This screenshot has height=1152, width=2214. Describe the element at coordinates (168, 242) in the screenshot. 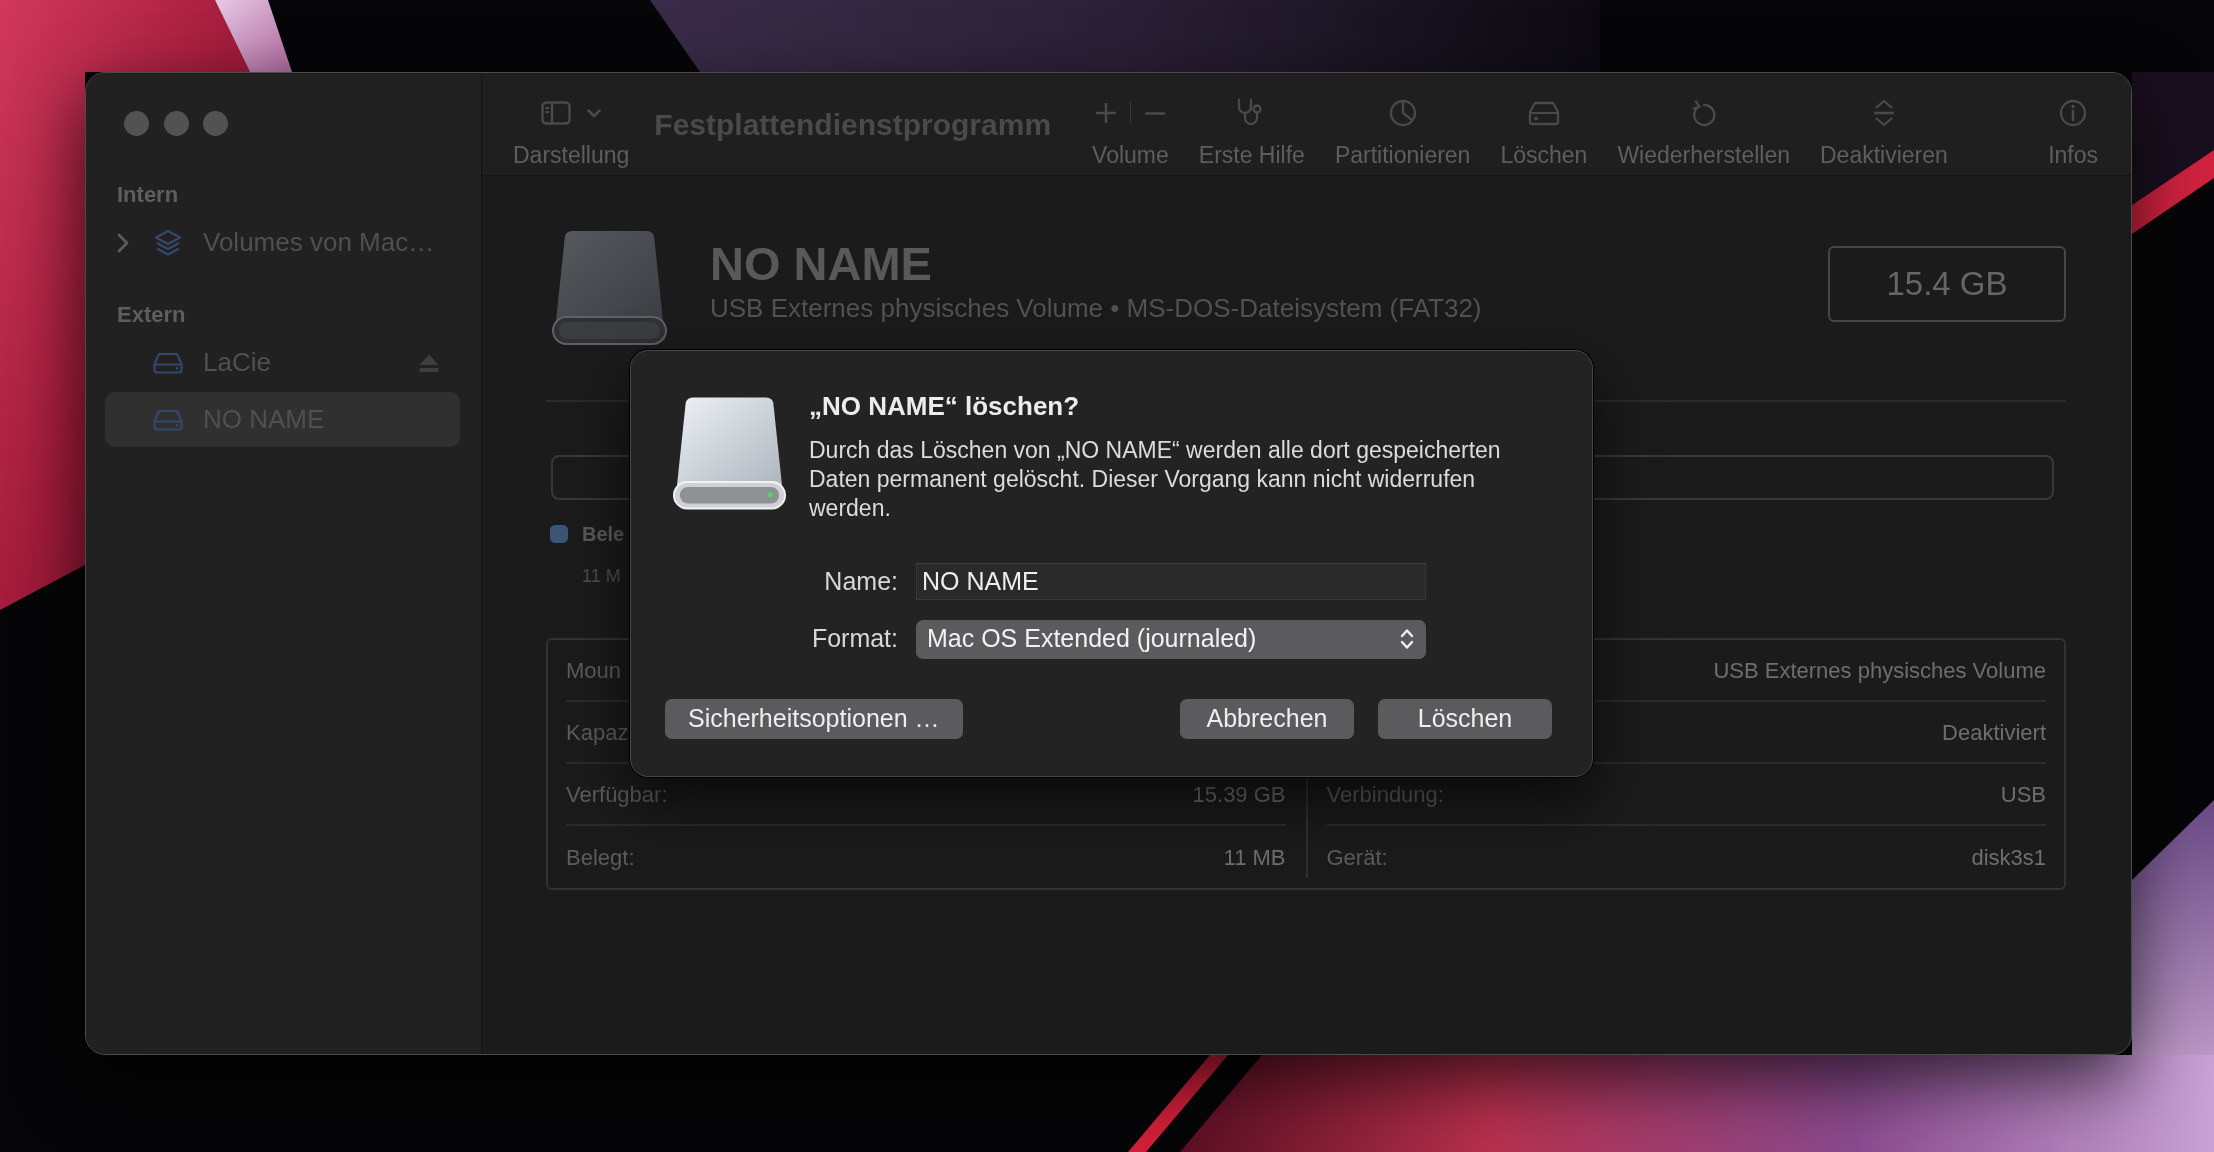

I see `layers-icon` at that location.